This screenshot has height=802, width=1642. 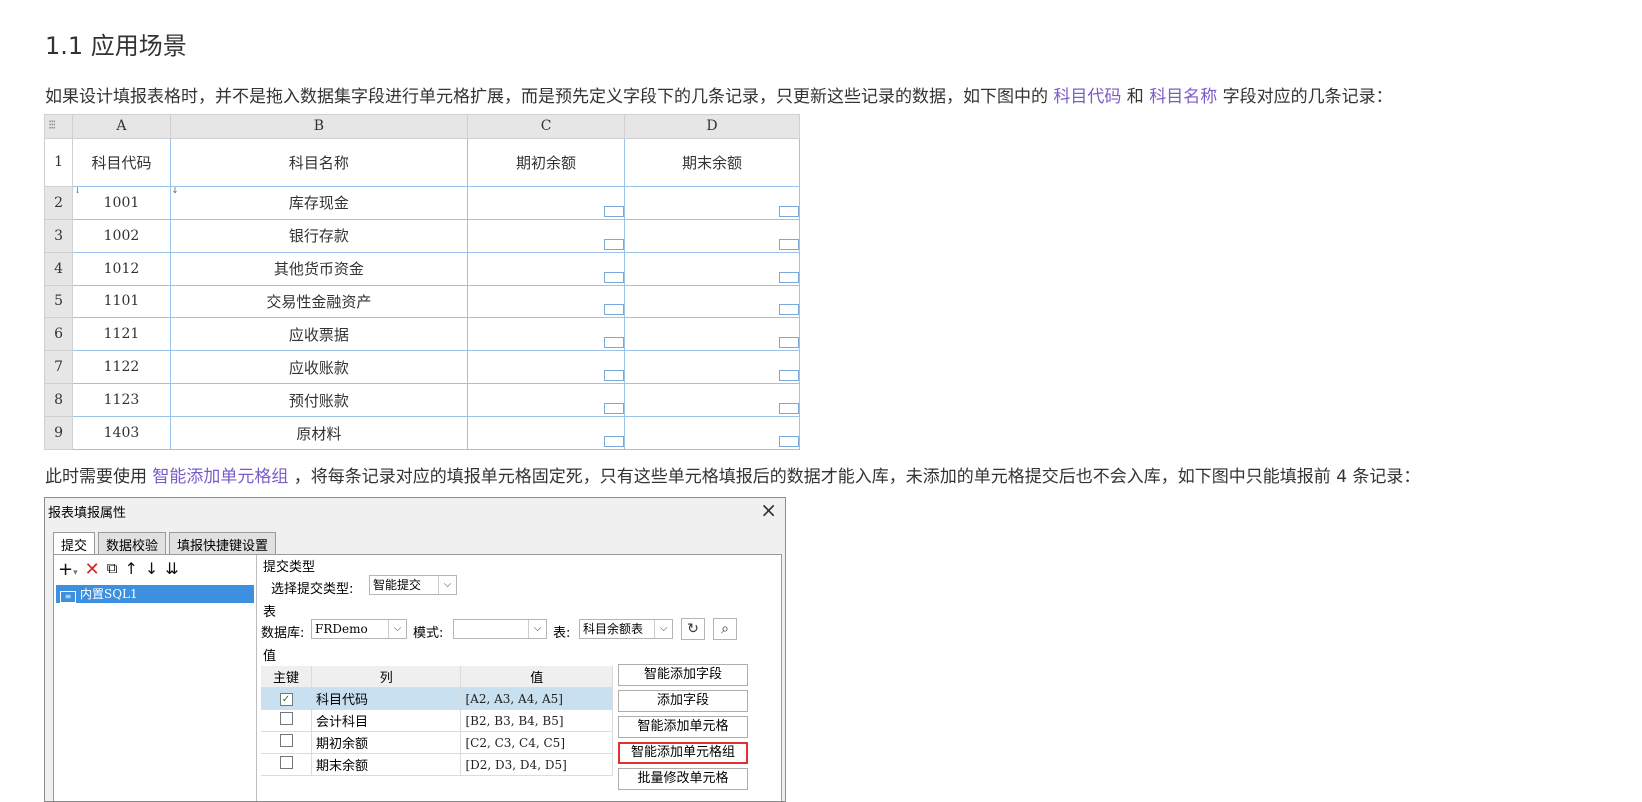 What do you see at coordinates (386, 720) in the screenshot?
I see `column-name: 会计科目` at bounding box center [386, 720].